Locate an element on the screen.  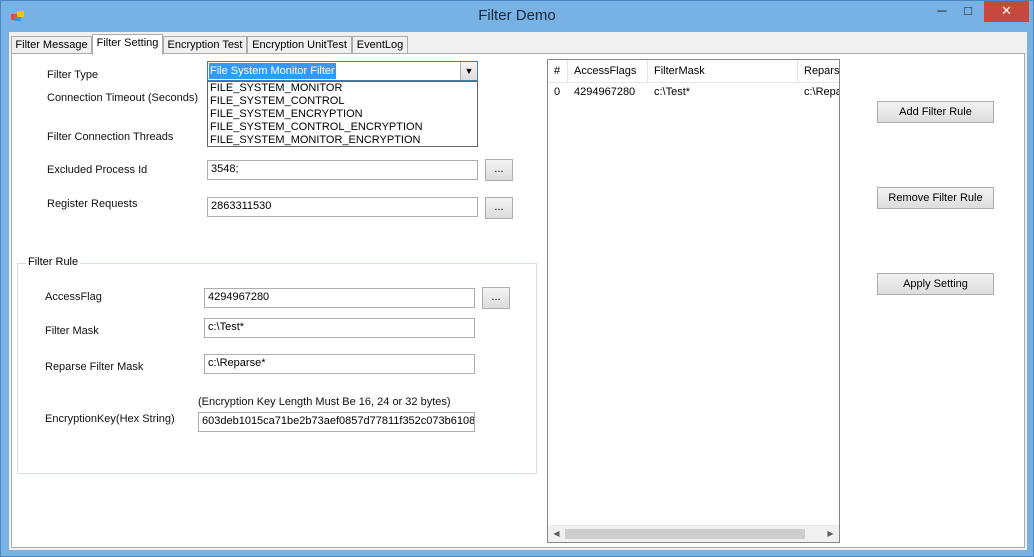
tab-encryption-test: Encryption Test is located at coordinates (205, 45).